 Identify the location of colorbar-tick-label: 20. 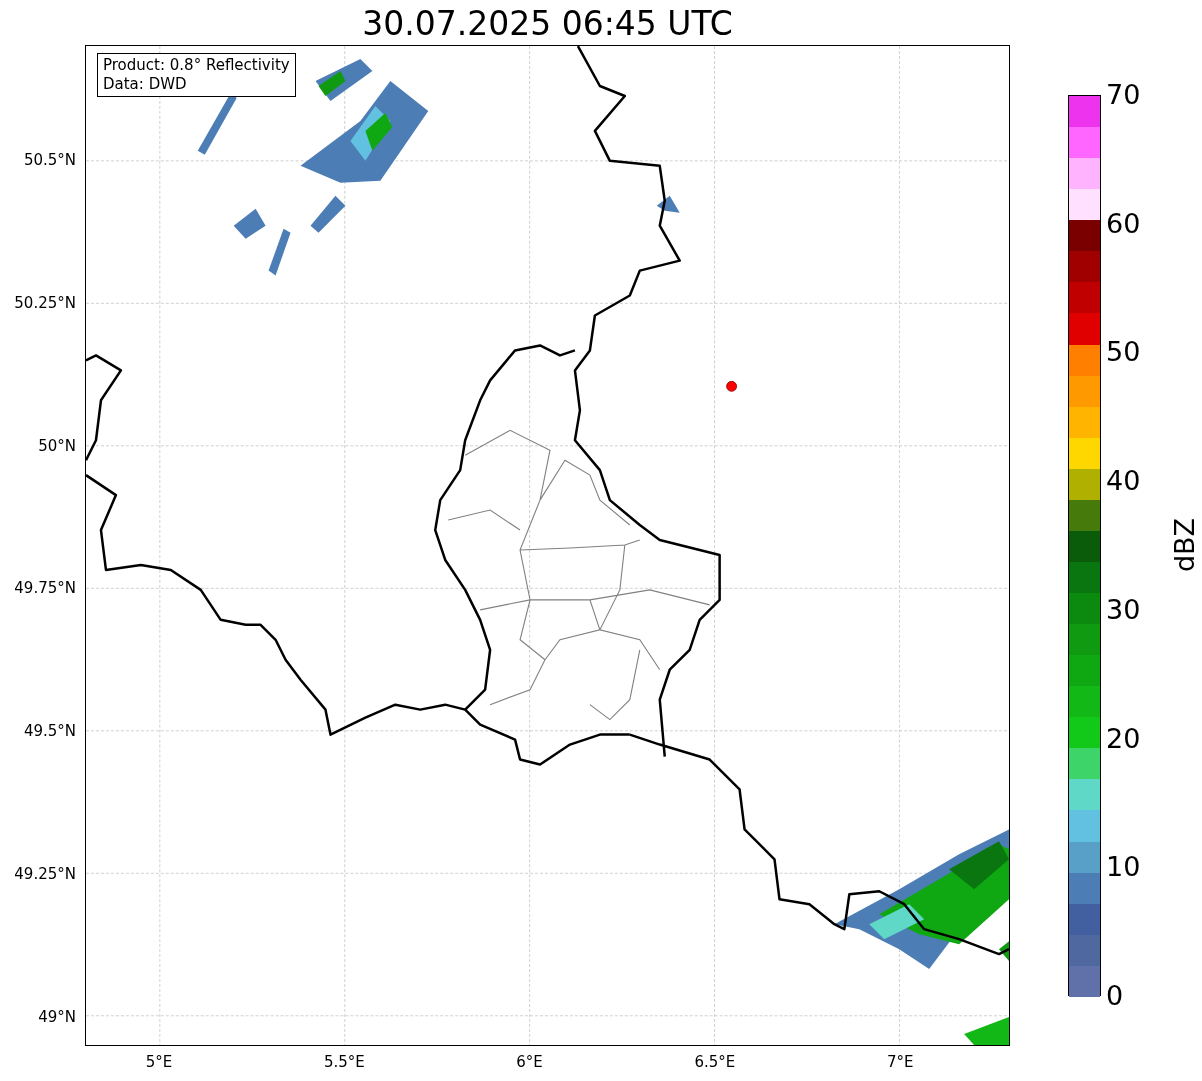
(1123, 738).